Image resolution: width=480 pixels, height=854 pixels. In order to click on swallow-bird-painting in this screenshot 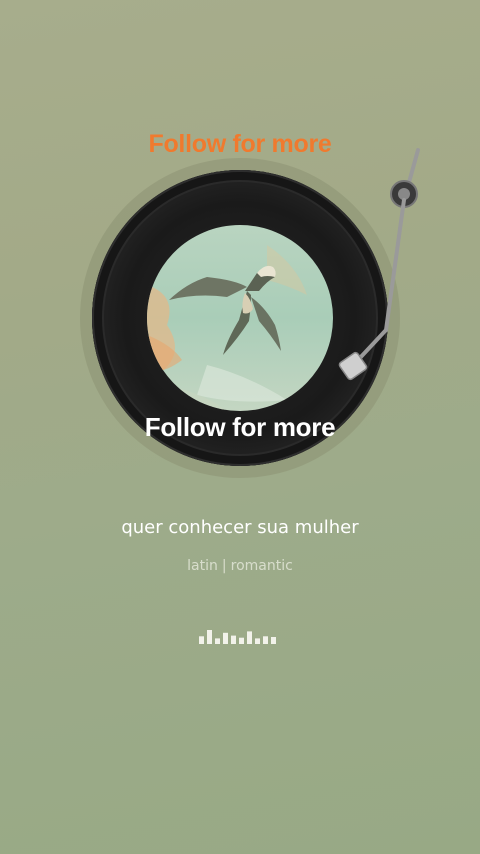, I will do `click(240, 318)`.